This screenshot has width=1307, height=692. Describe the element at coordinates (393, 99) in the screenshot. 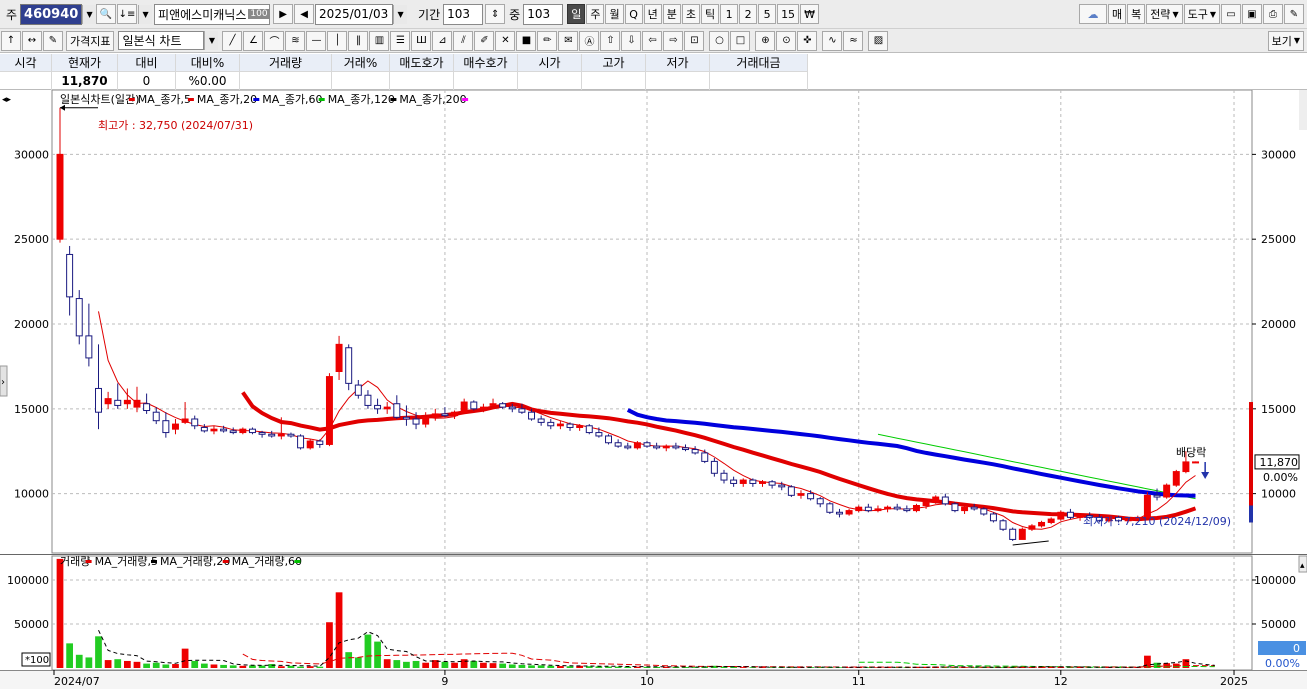

I see `price-legend-swatch` at that location.